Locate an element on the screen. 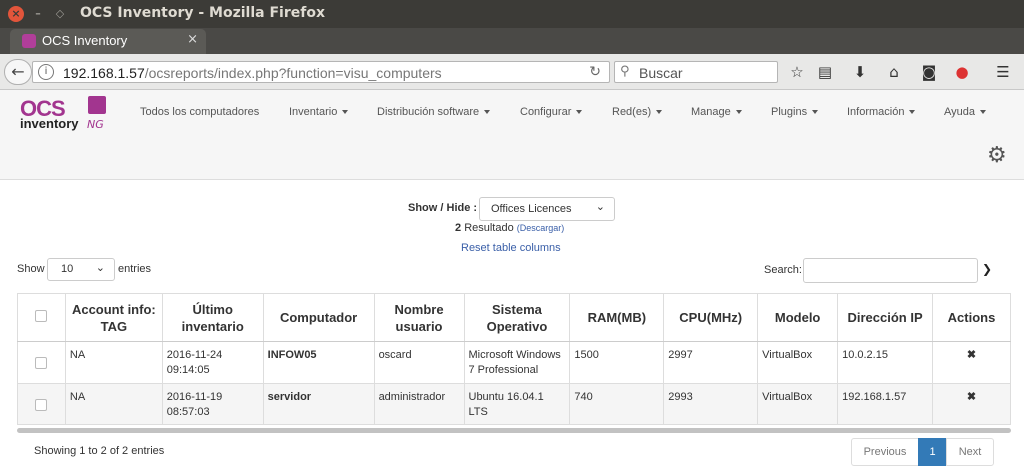 The width and height of the screenshot is (1024, 472). download-link: (Descargar) is located at coordinates (541, 228).